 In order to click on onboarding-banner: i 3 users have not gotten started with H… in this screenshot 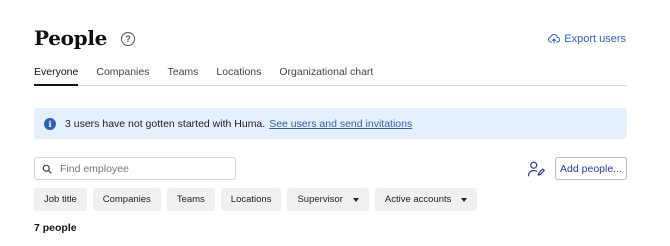, I will do `click(330, 123)`.